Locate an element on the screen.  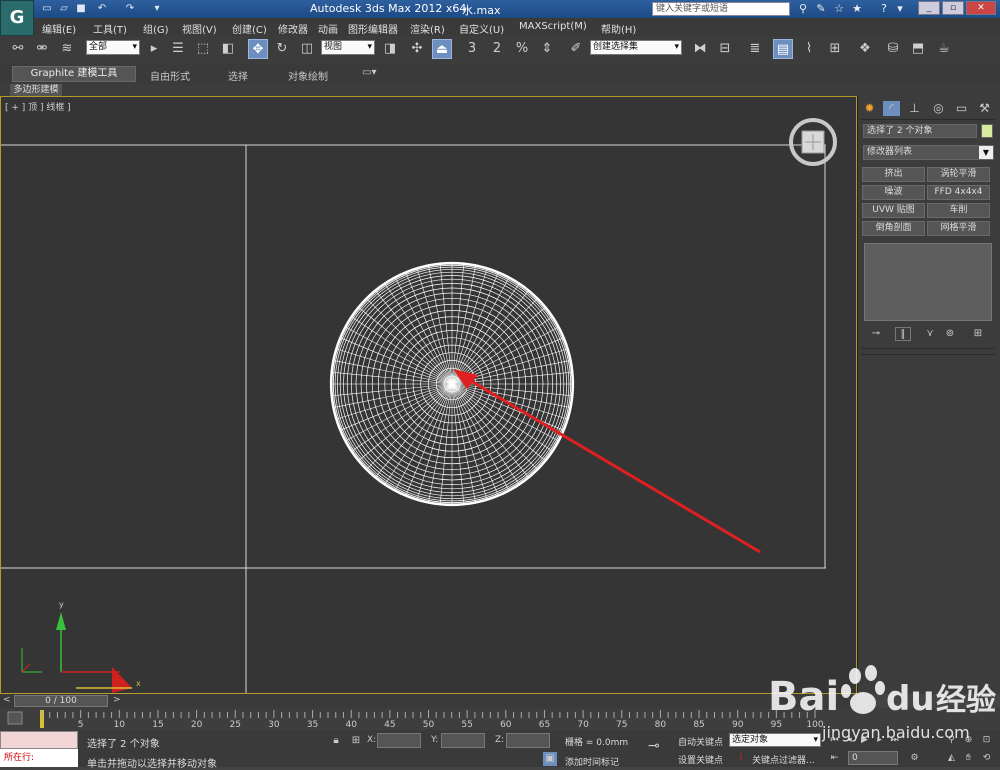
menu-help: 帮助(H) is located at coordinates (618, 28).